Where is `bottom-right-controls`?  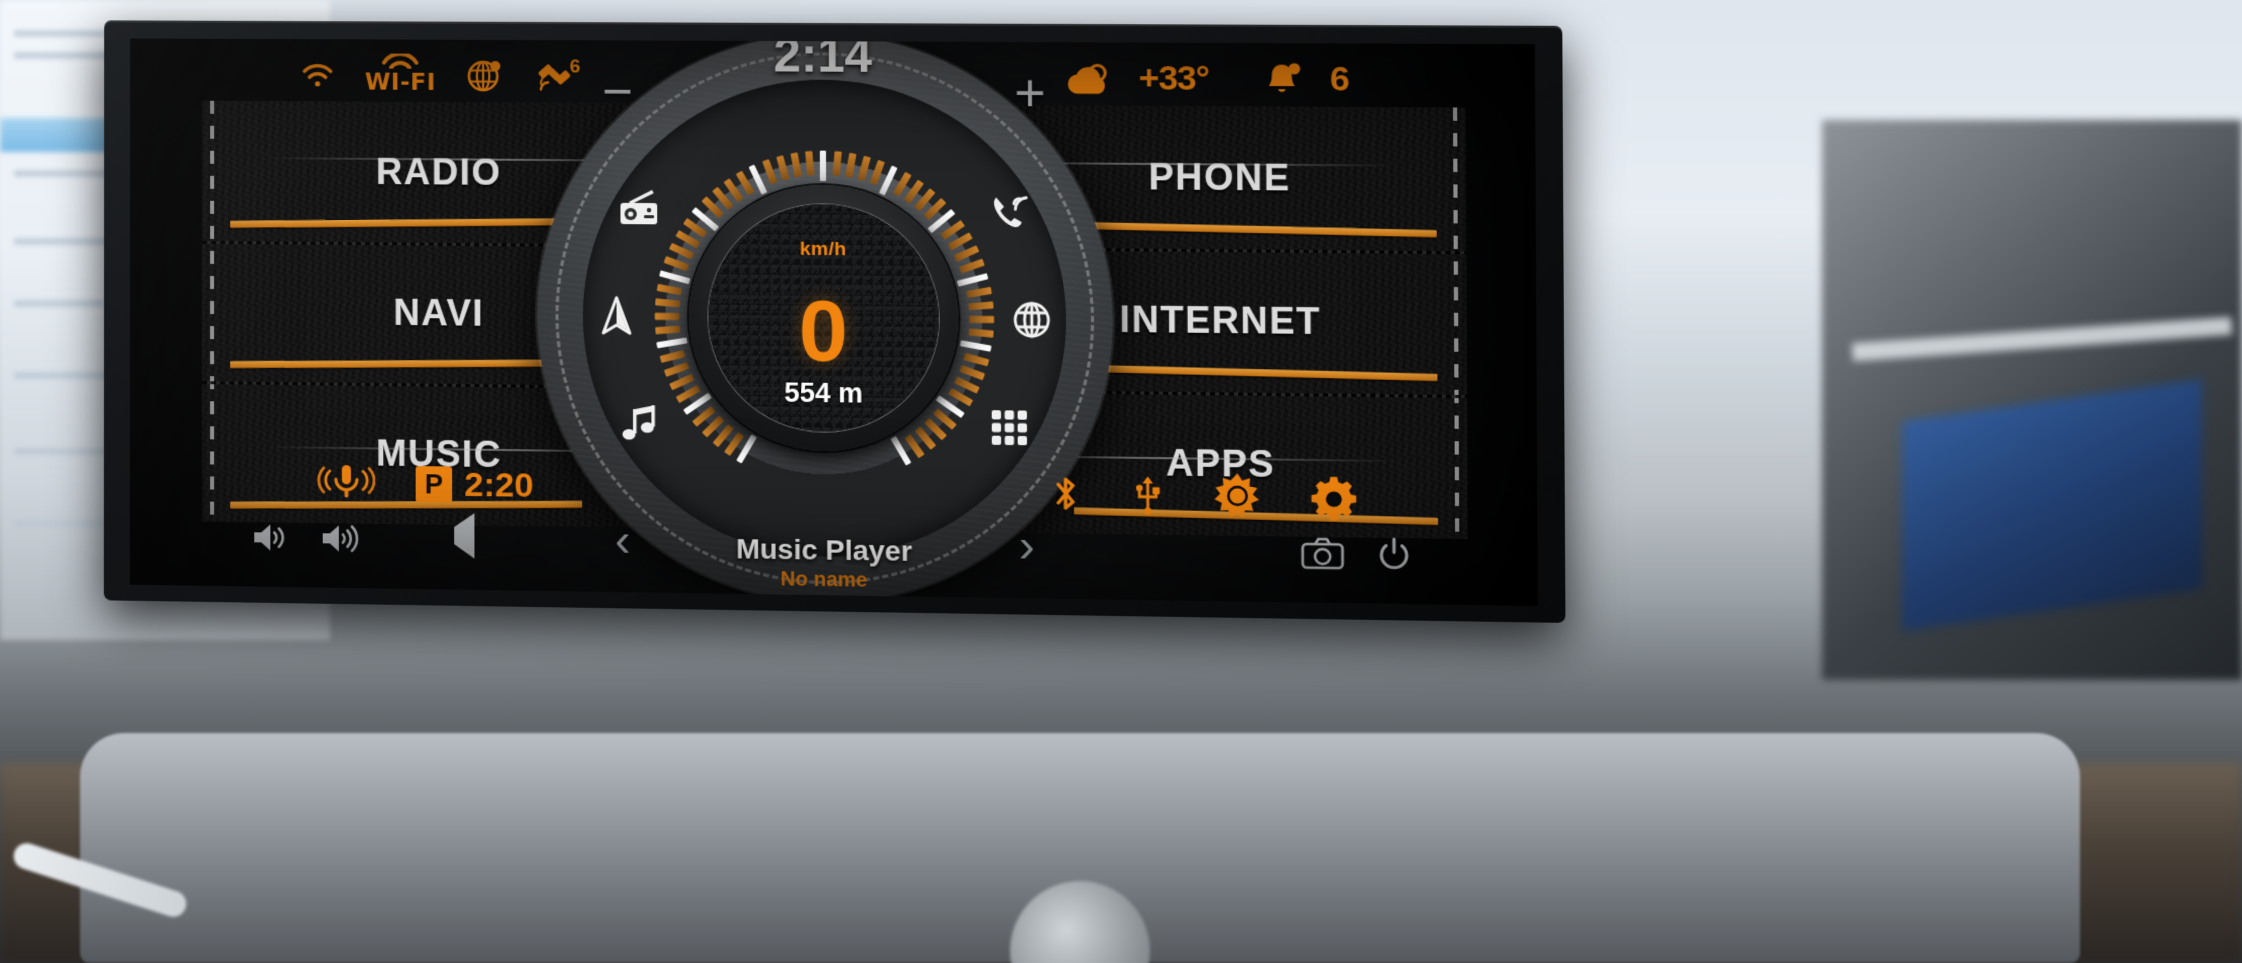
bottom-right-controls is located at coordinates (1203, 496).